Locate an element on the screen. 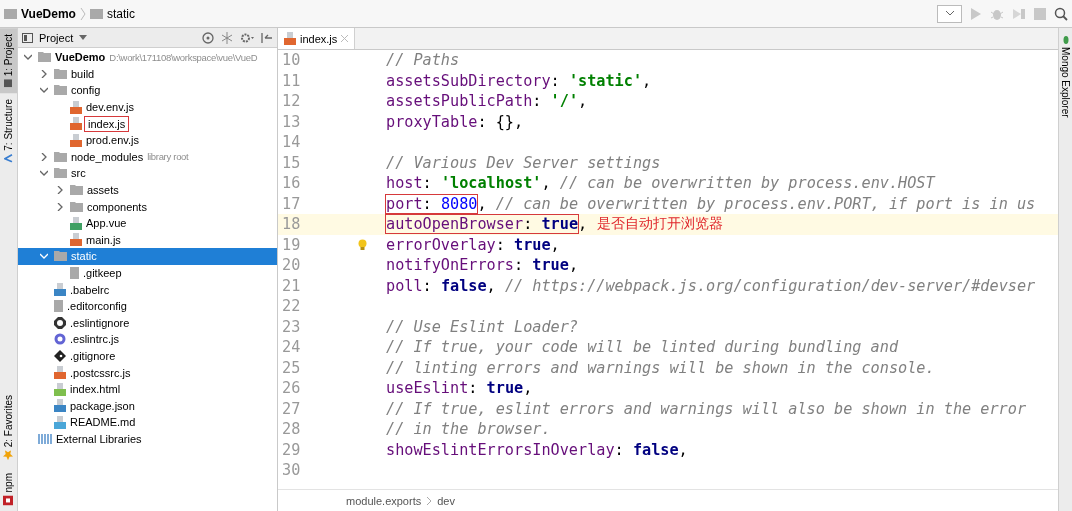 The width and height of the screenshot is (1072, 511). tree-item: .eslintrc.js is located at coordinates (147, 339).